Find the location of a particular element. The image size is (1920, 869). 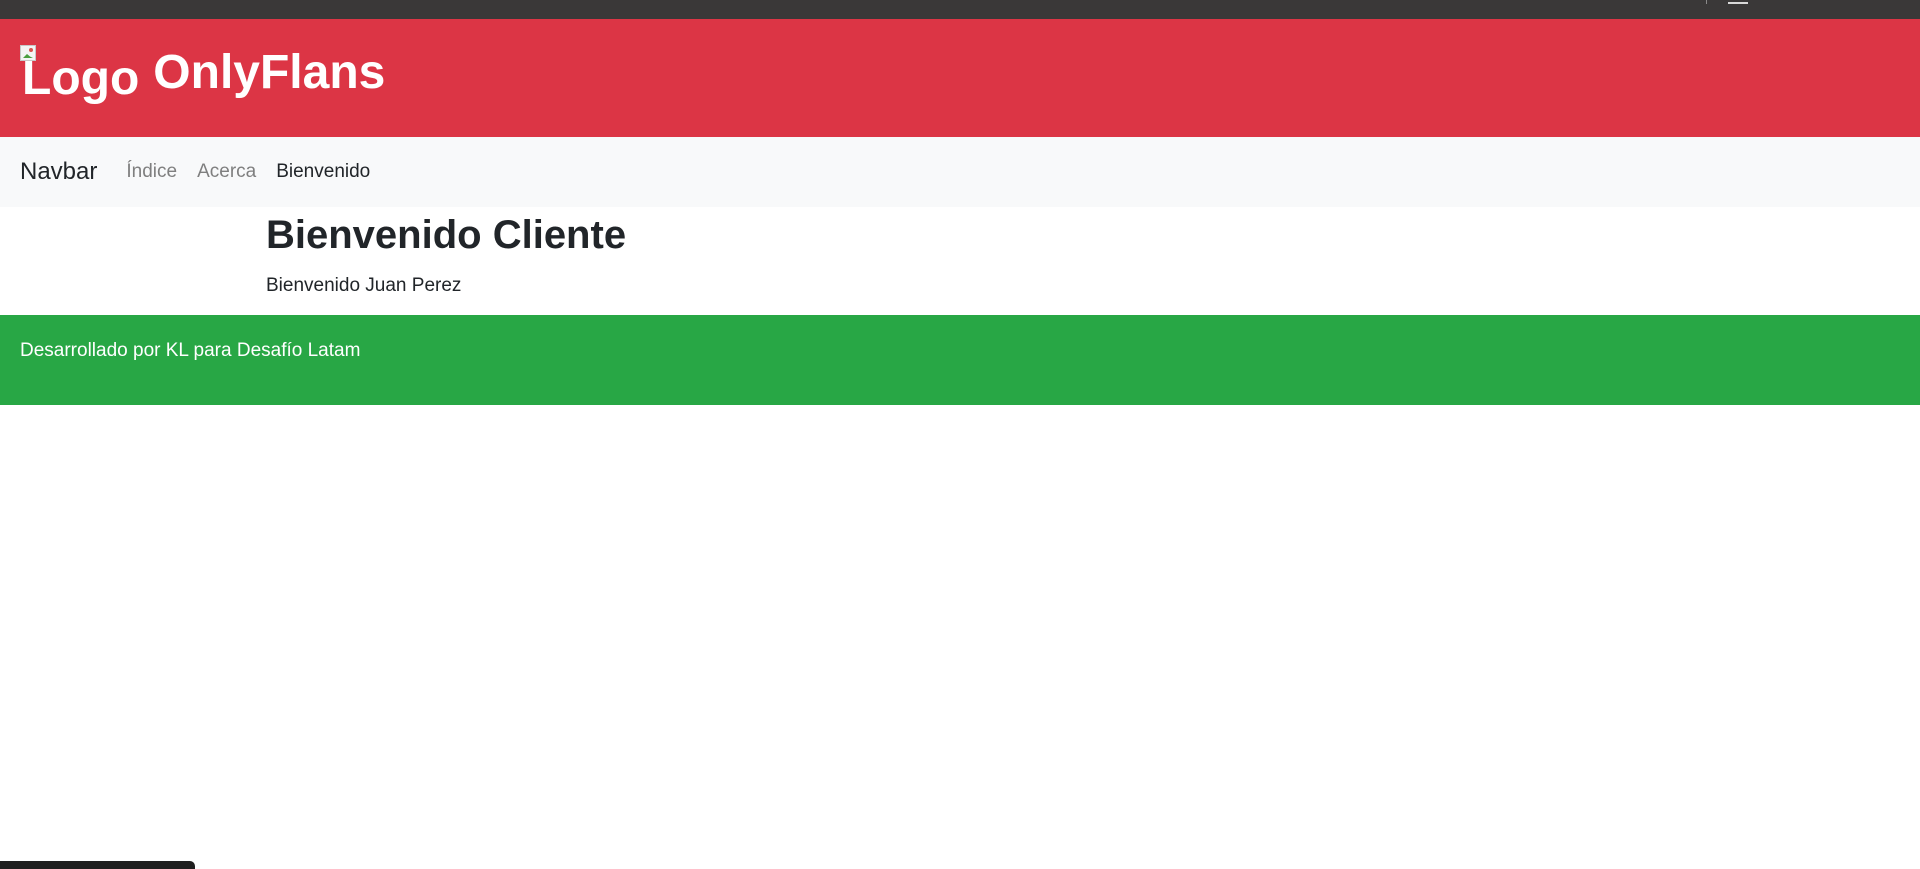

site-brand: Logo OnlyFlans is located at coordinates (202, 73).